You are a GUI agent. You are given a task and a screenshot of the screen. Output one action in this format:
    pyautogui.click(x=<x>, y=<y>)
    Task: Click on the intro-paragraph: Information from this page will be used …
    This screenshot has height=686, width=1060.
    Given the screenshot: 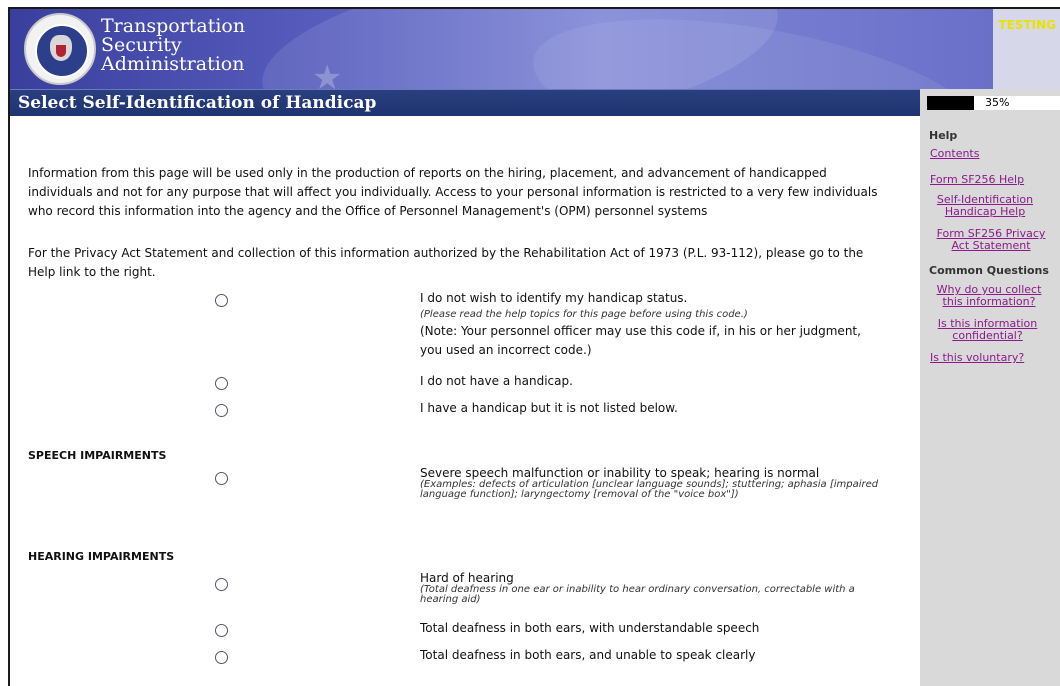 What is the action you would take?
    pyautogui.click(x=453, y=192)
    